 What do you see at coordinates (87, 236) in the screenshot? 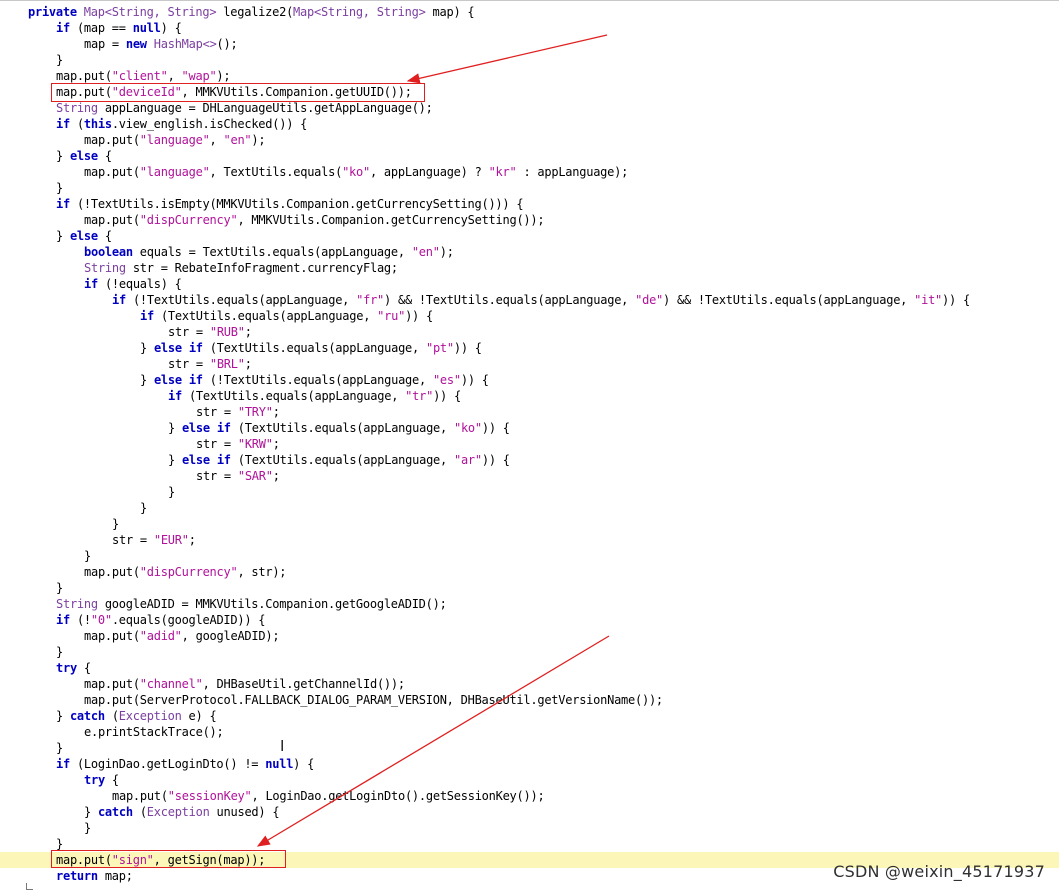
I see `code-token: else` at bounding box center [87, 236].